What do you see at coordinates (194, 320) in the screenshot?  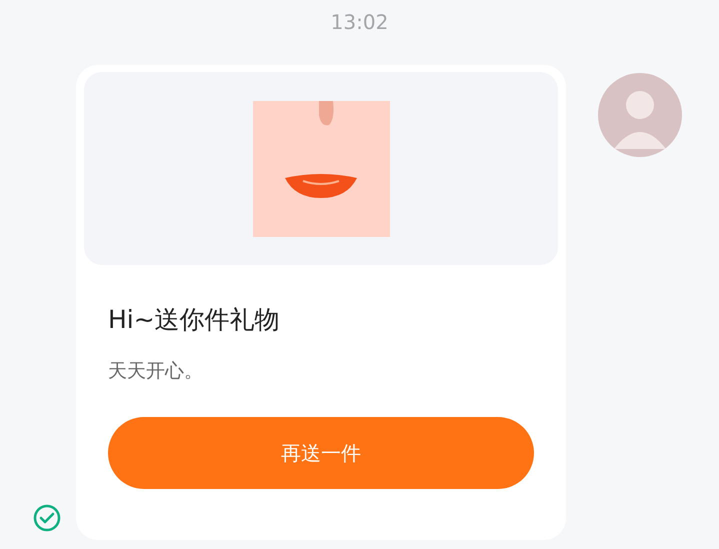 I see `card-title: Hi~送你件礼物` at bounding box center [194, 320].